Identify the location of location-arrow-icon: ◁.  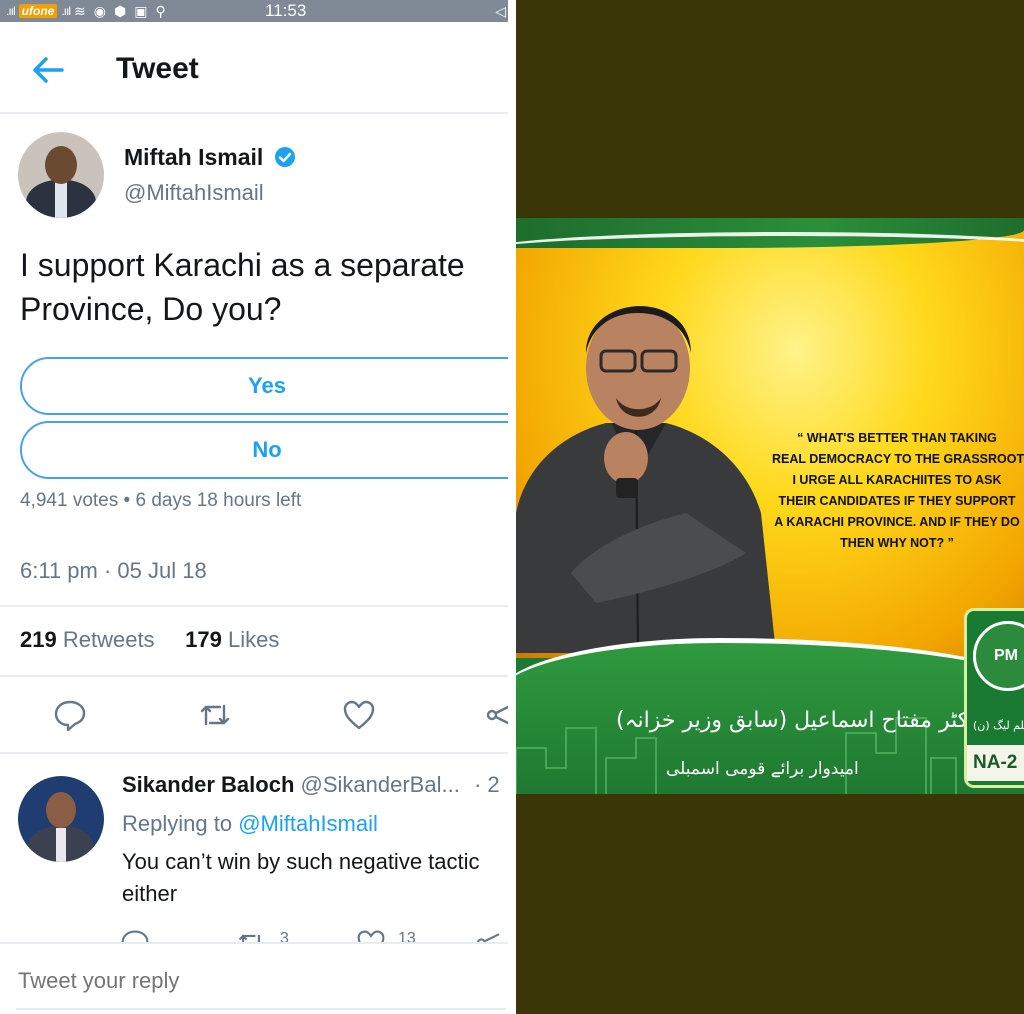
(500, 11).